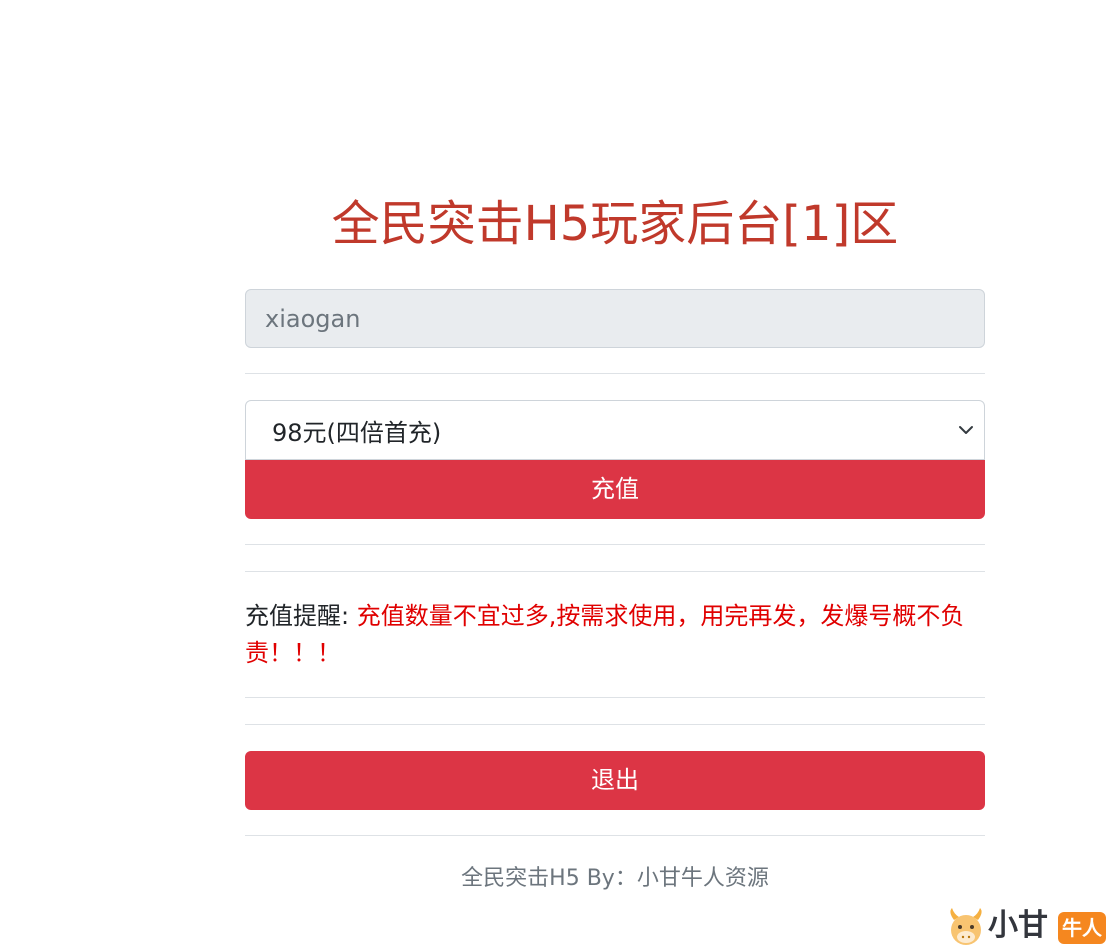 The width and height of the screenshot is (1117, 950). I want to click on page-title: 全民突击H5玩家后台[1]区, so click(615, 224).